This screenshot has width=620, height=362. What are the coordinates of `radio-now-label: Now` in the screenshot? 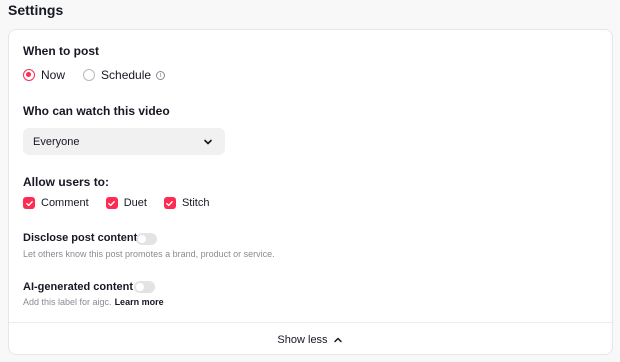 It's located at (53, 75).